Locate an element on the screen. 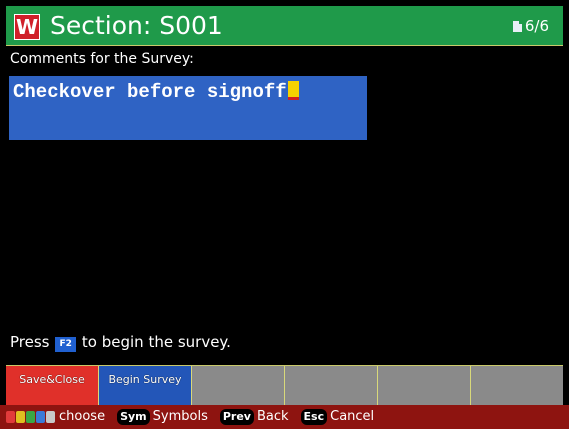  app-logo: W is located at coordinates (27, 27).